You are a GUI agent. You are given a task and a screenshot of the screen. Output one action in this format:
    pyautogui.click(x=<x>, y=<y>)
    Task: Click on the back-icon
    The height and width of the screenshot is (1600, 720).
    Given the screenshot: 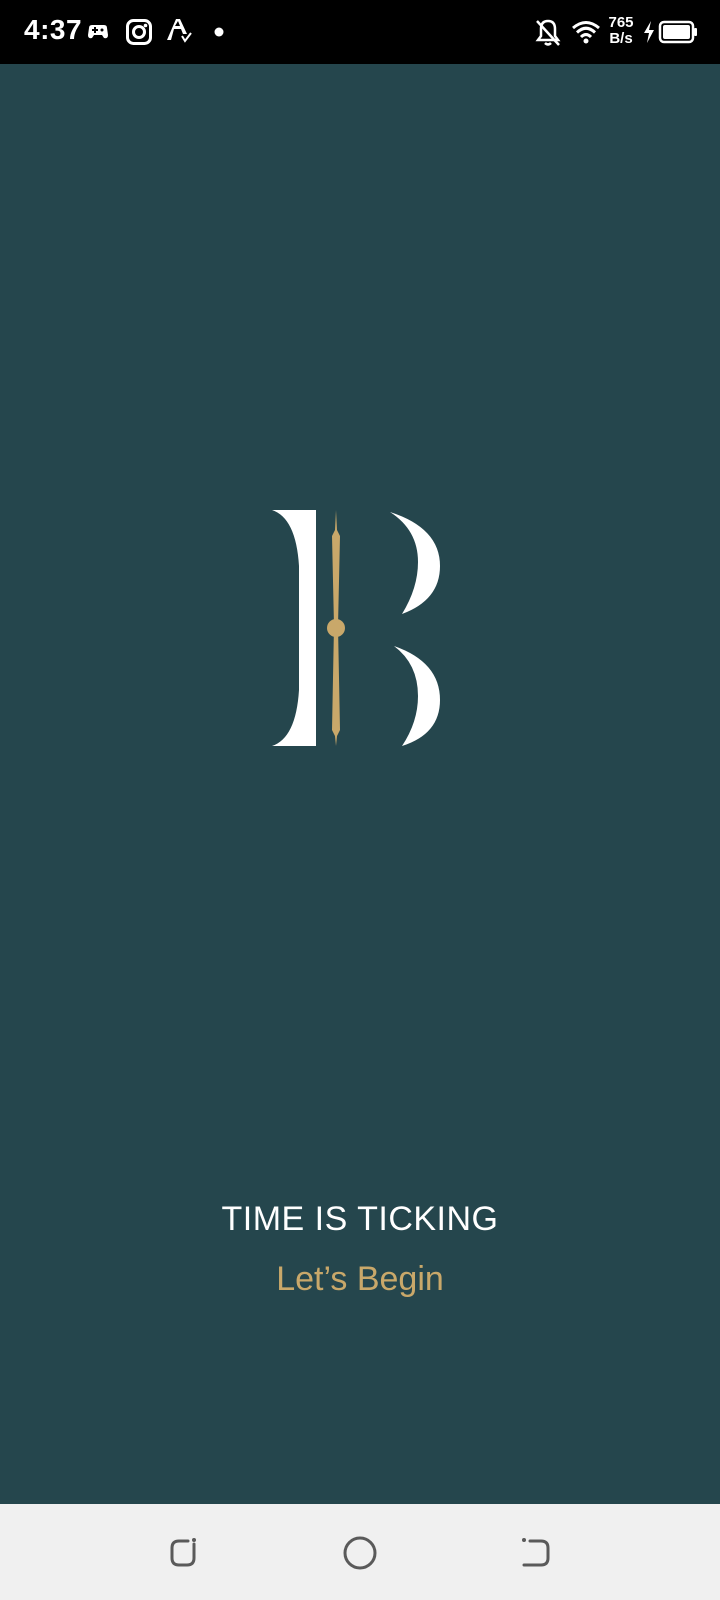 What is the action you would take?
    pyautogui.click(x=536, y=1552)
    